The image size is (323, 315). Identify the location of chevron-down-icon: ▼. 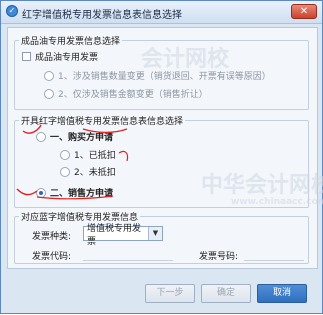
(155, 233).